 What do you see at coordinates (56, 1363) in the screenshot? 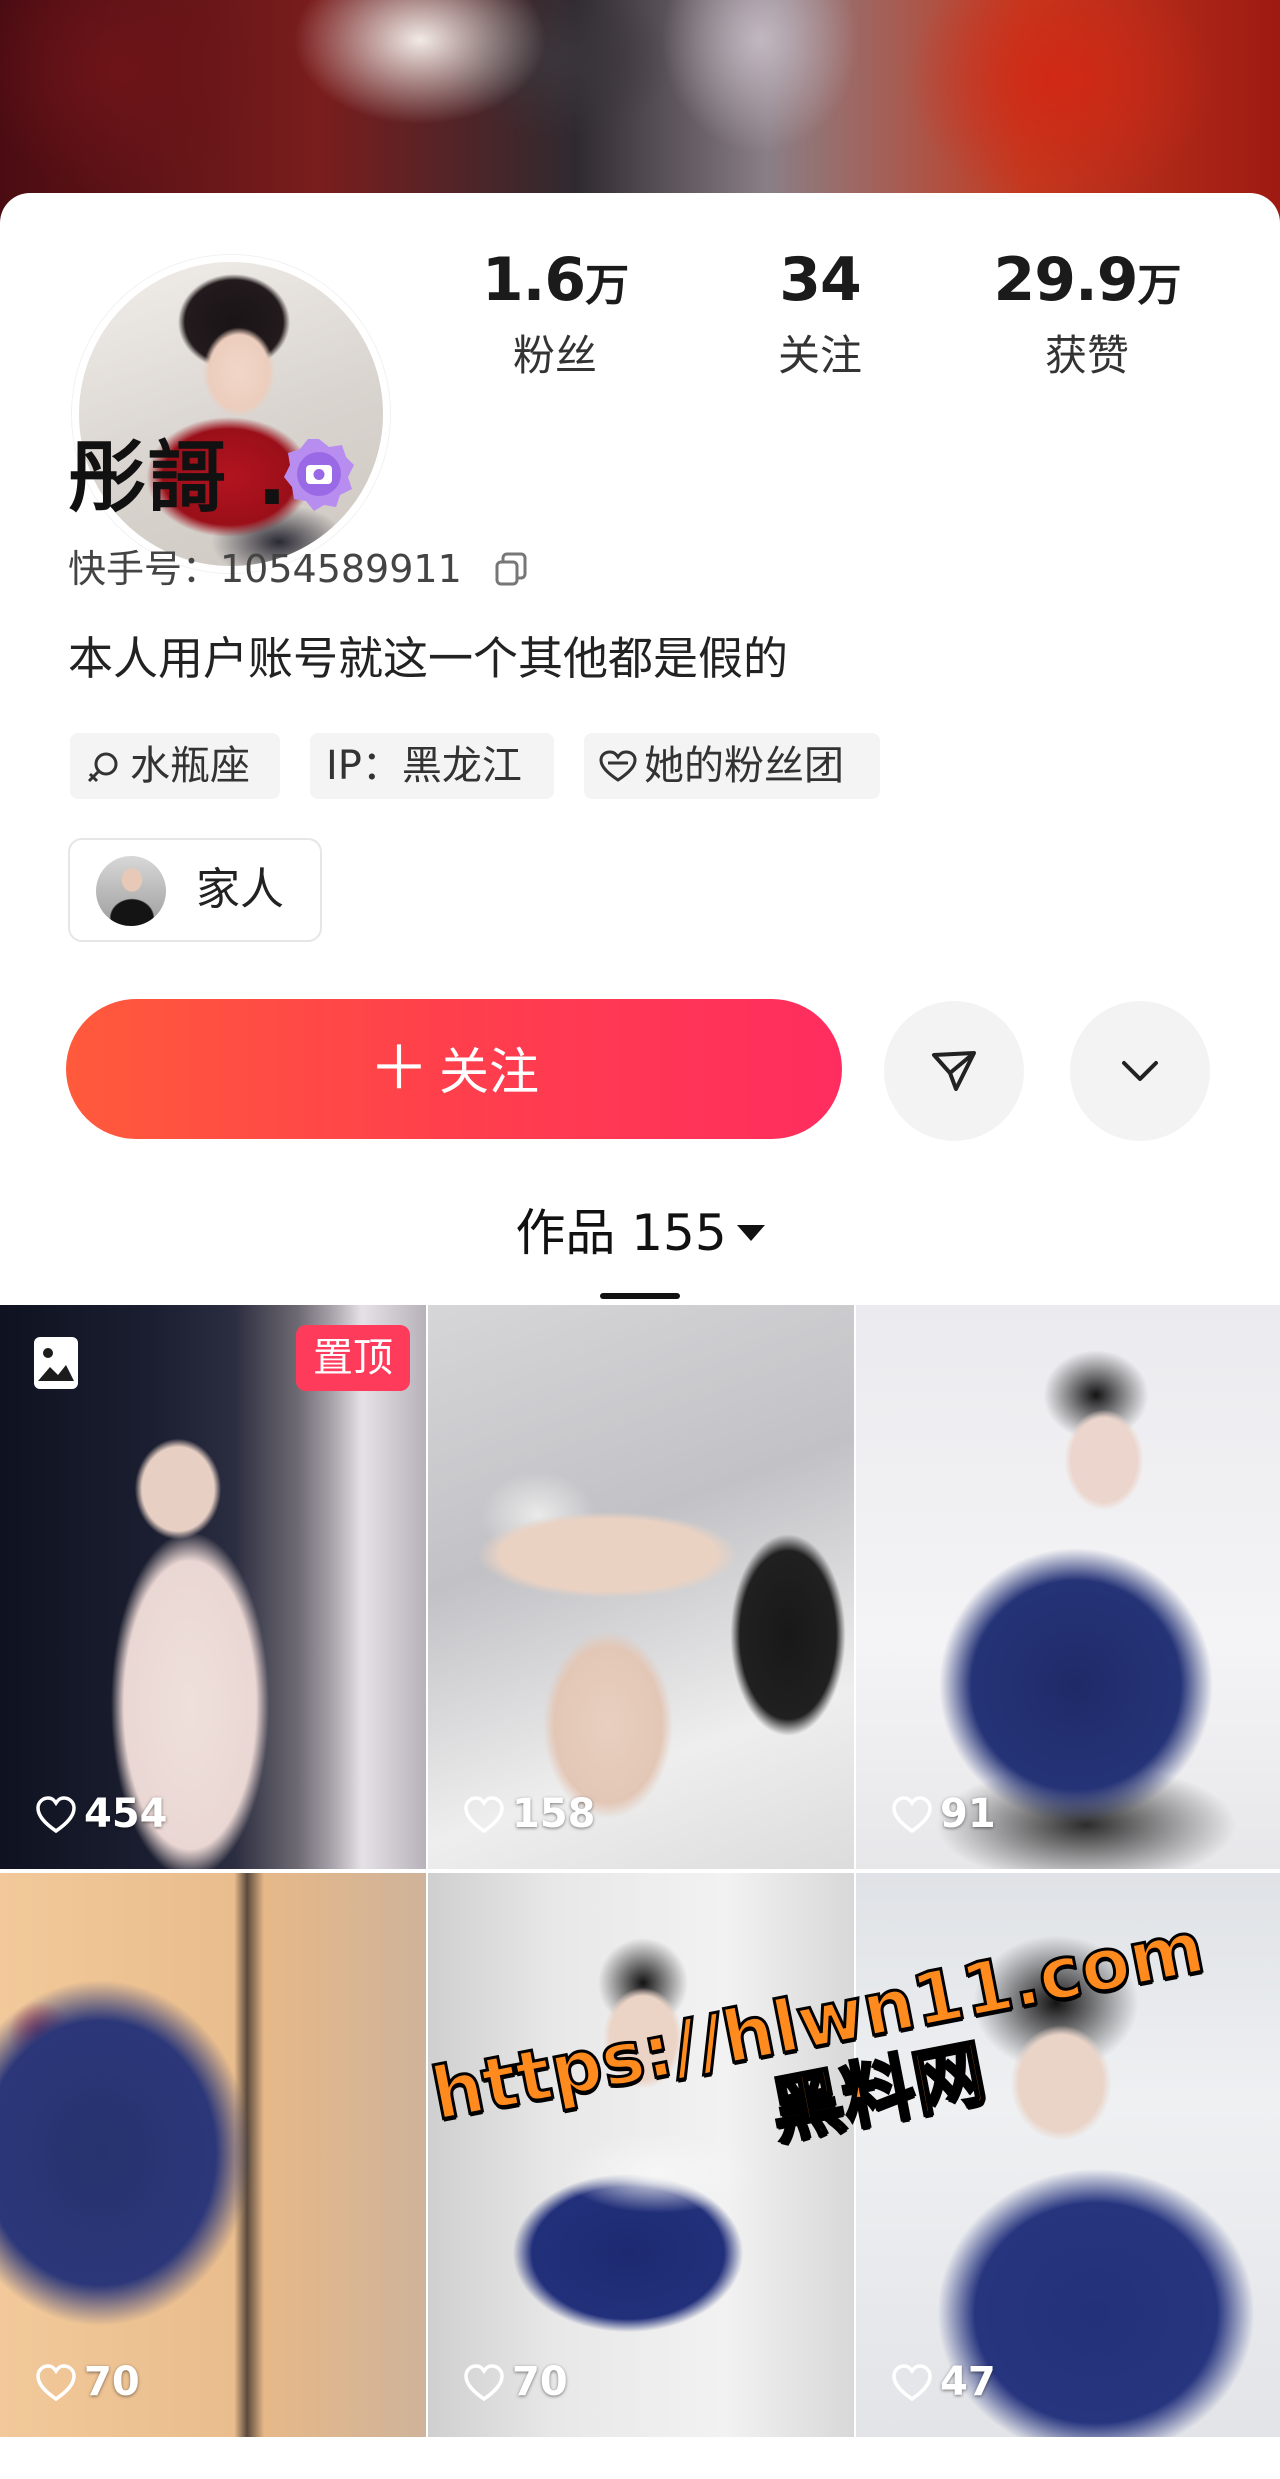
I see `image-post-icon` at bounding box center [56, 1363].